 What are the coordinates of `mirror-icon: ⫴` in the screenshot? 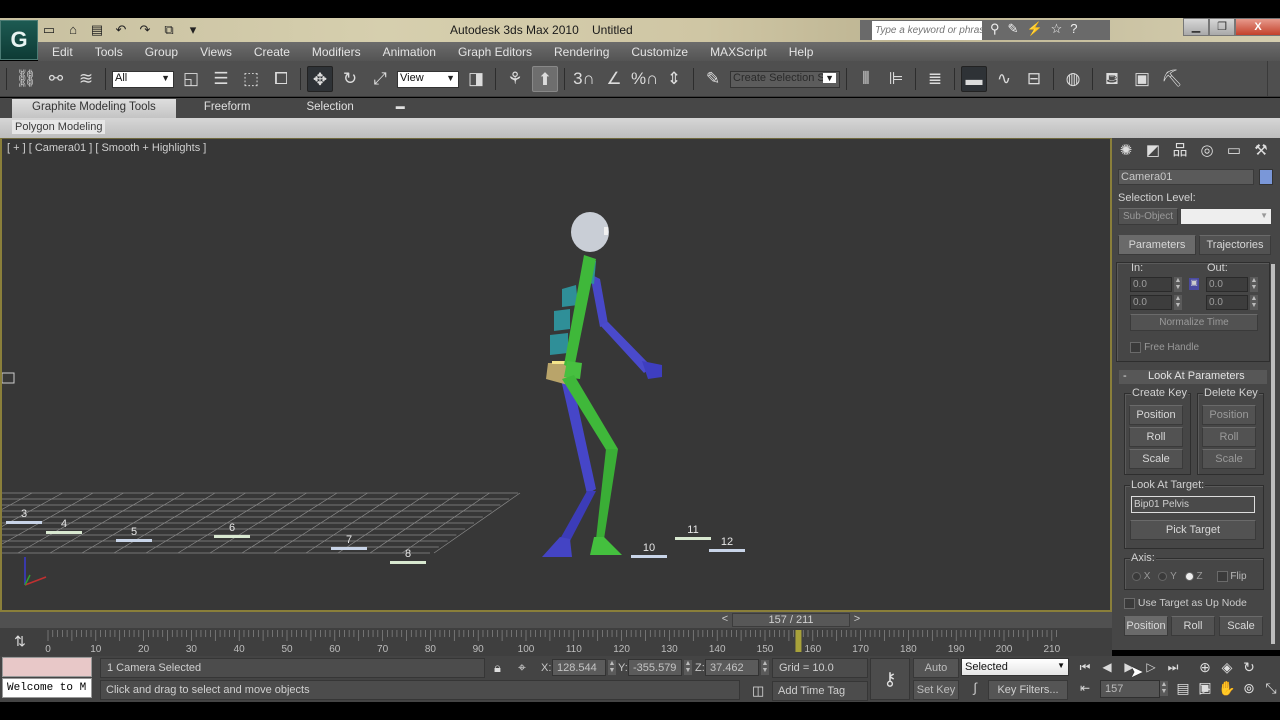 It's located at (866, 79).